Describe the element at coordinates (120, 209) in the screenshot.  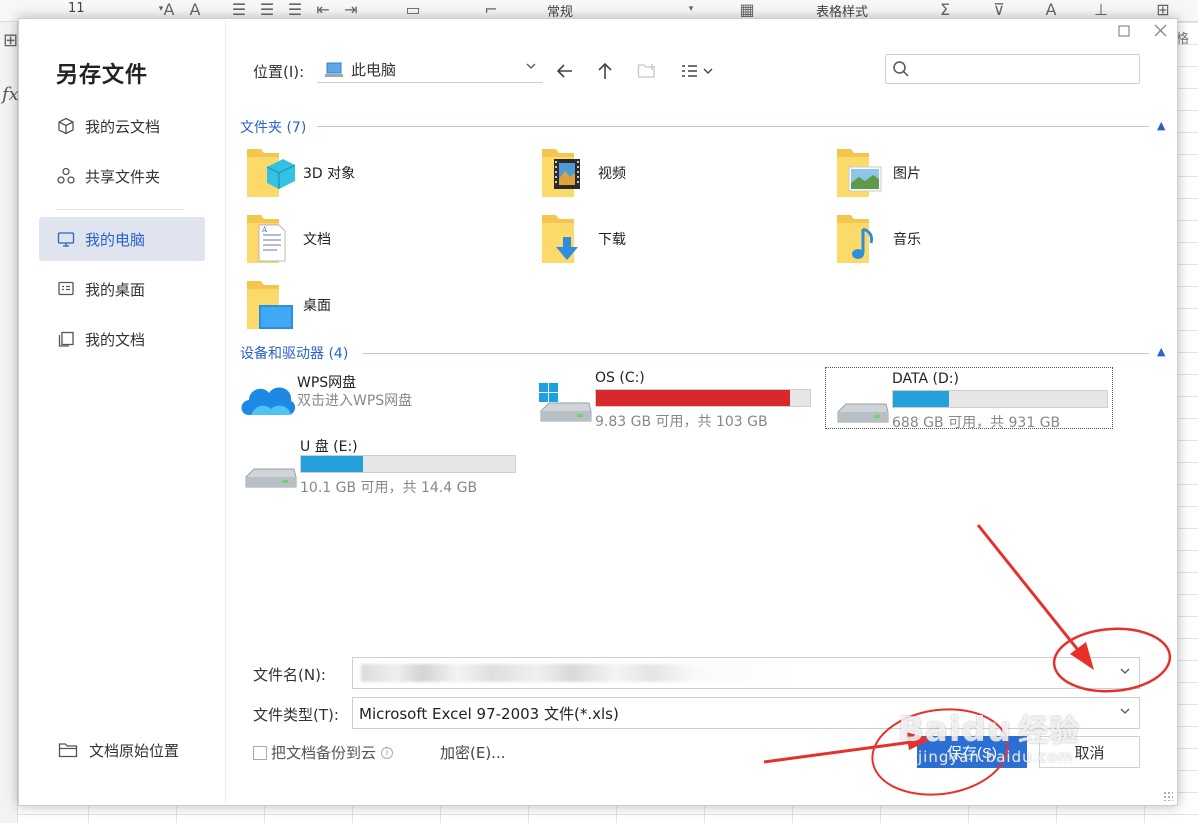
I see `sidebar-divider` at that location.